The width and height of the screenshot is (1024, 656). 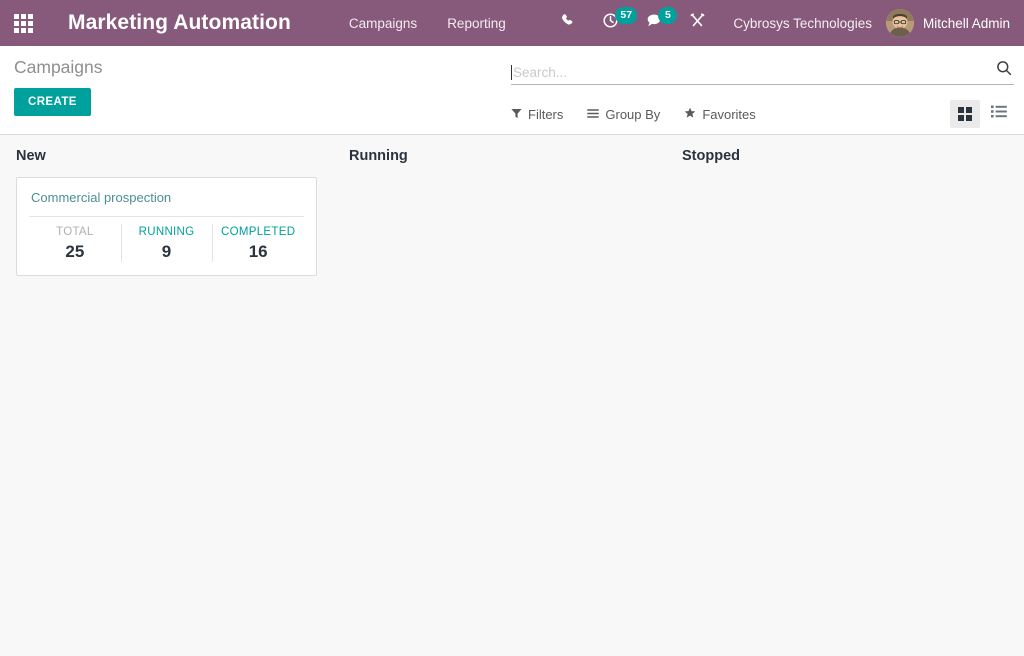 What do you see at coordinates (966, 23) in the screenshot?
I see `user-name-label: Mitchell Admin` at bounding box center [966, 23].